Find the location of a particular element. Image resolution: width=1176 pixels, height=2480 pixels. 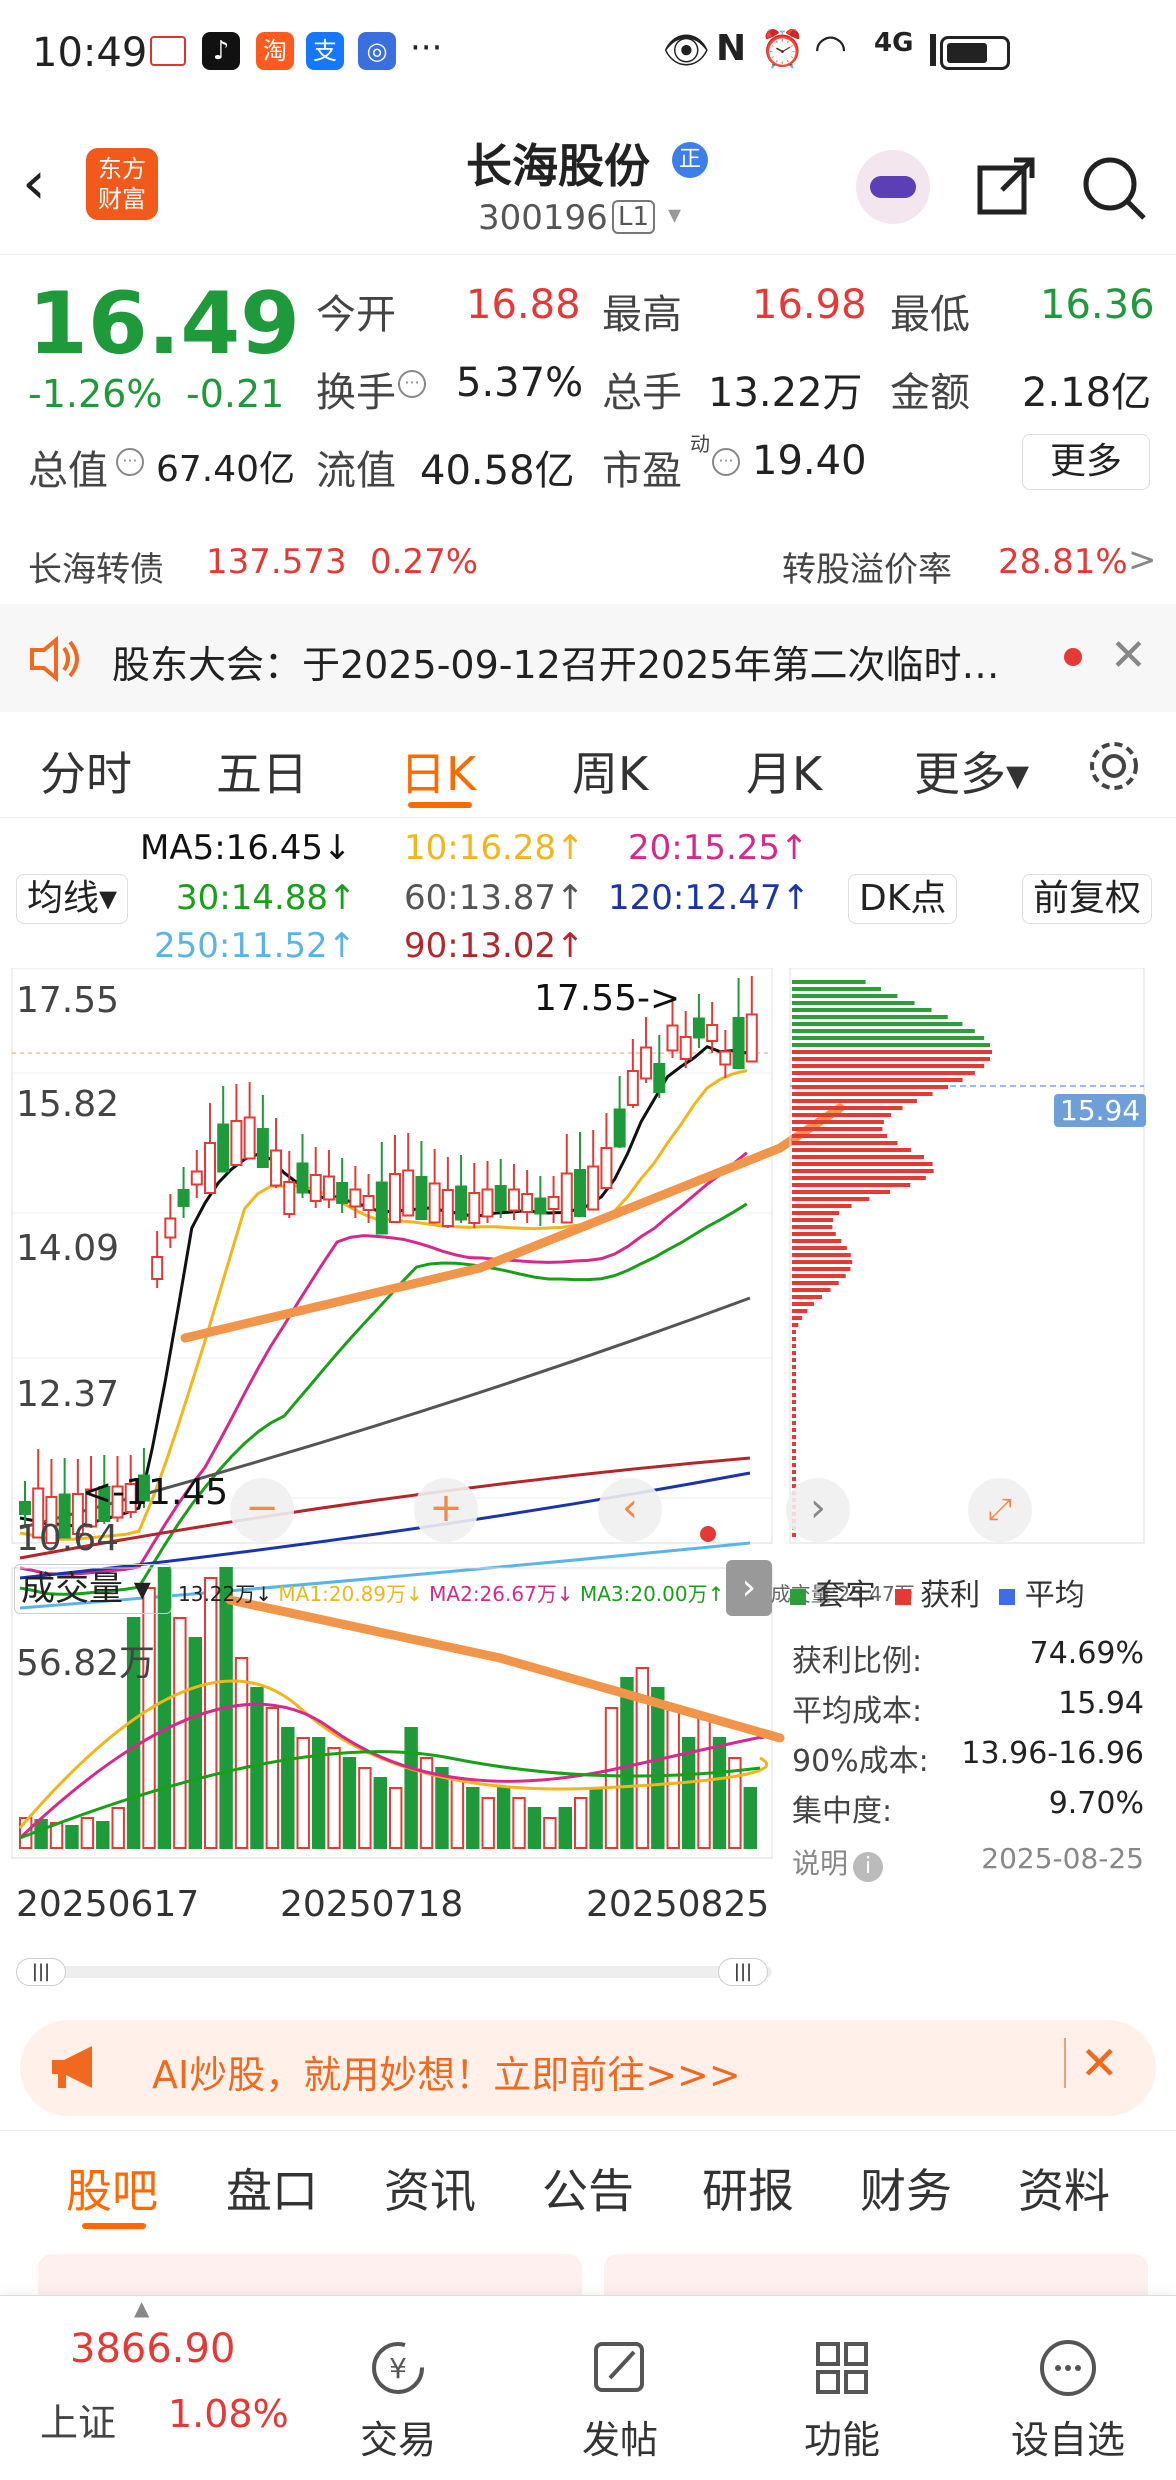

scroll-handle-right: ||| is located at coordinates (743, 1972).